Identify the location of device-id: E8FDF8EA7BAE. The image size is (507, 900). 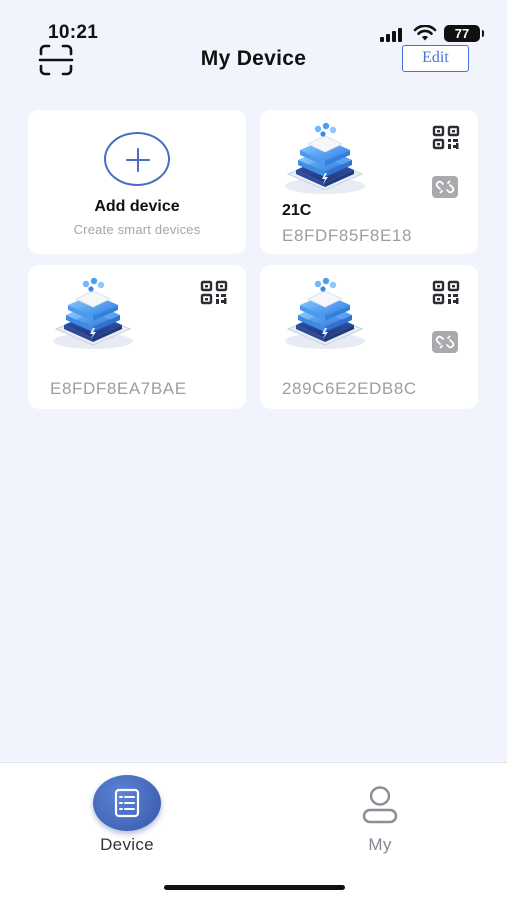
(118, 388).